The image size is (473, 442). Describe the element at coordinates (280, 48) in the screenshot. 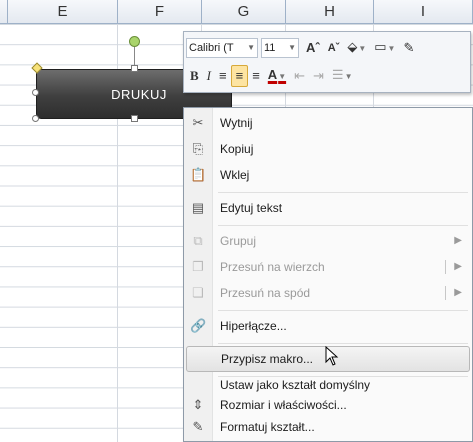

I see `font-size-combo: 11 ▼` at that location.